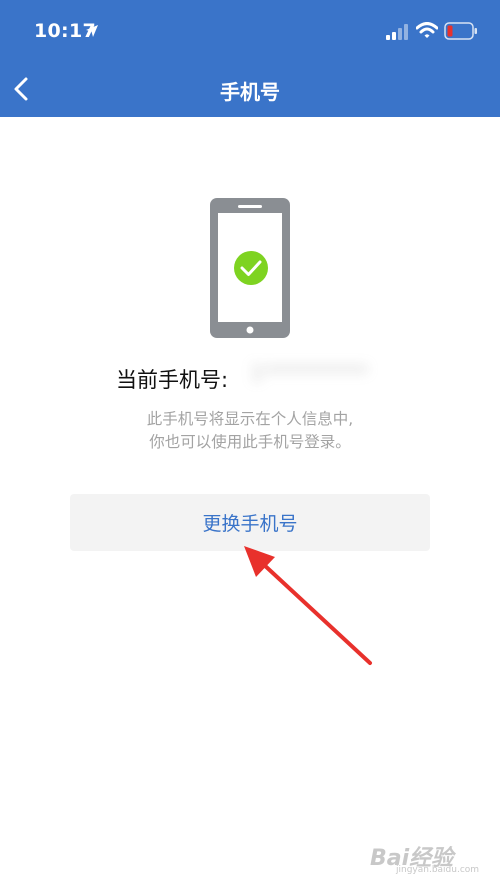 The image size is (500, 888). What do you see at coordinates (309, 373) in the screenshot?
I see `current-phone-value: 1**********` at bounding box center [309, 373].